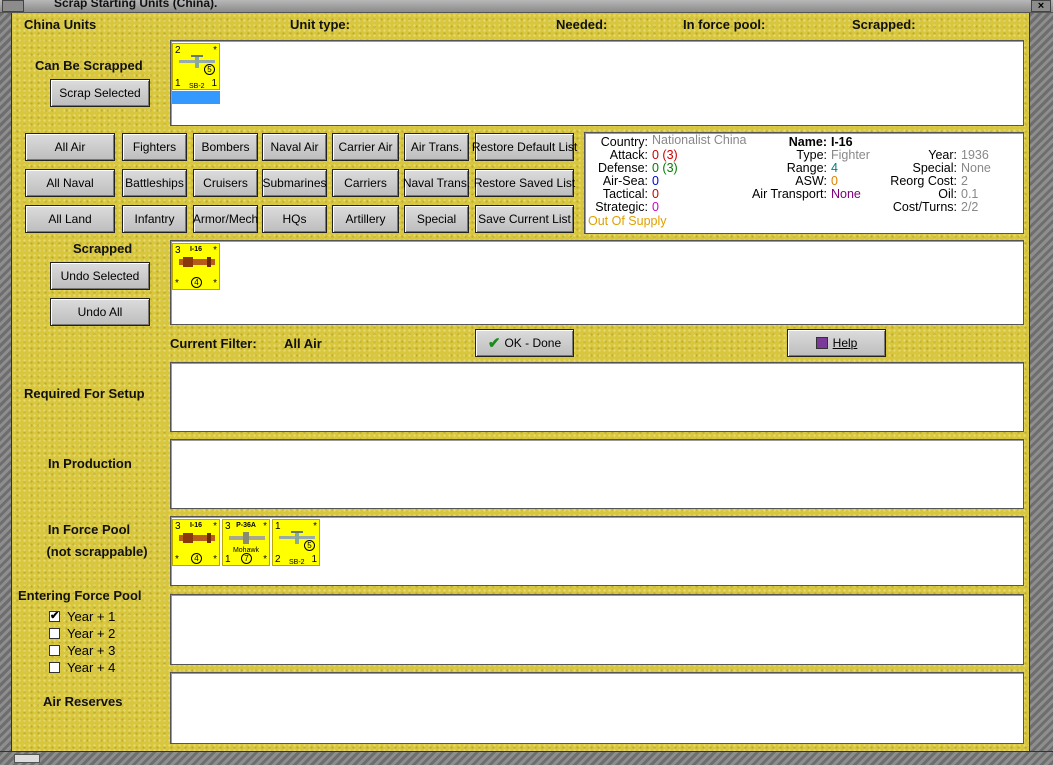 The image size is (1053, 765). I want to click on filter-all-air: All Air, so click(70, 147).